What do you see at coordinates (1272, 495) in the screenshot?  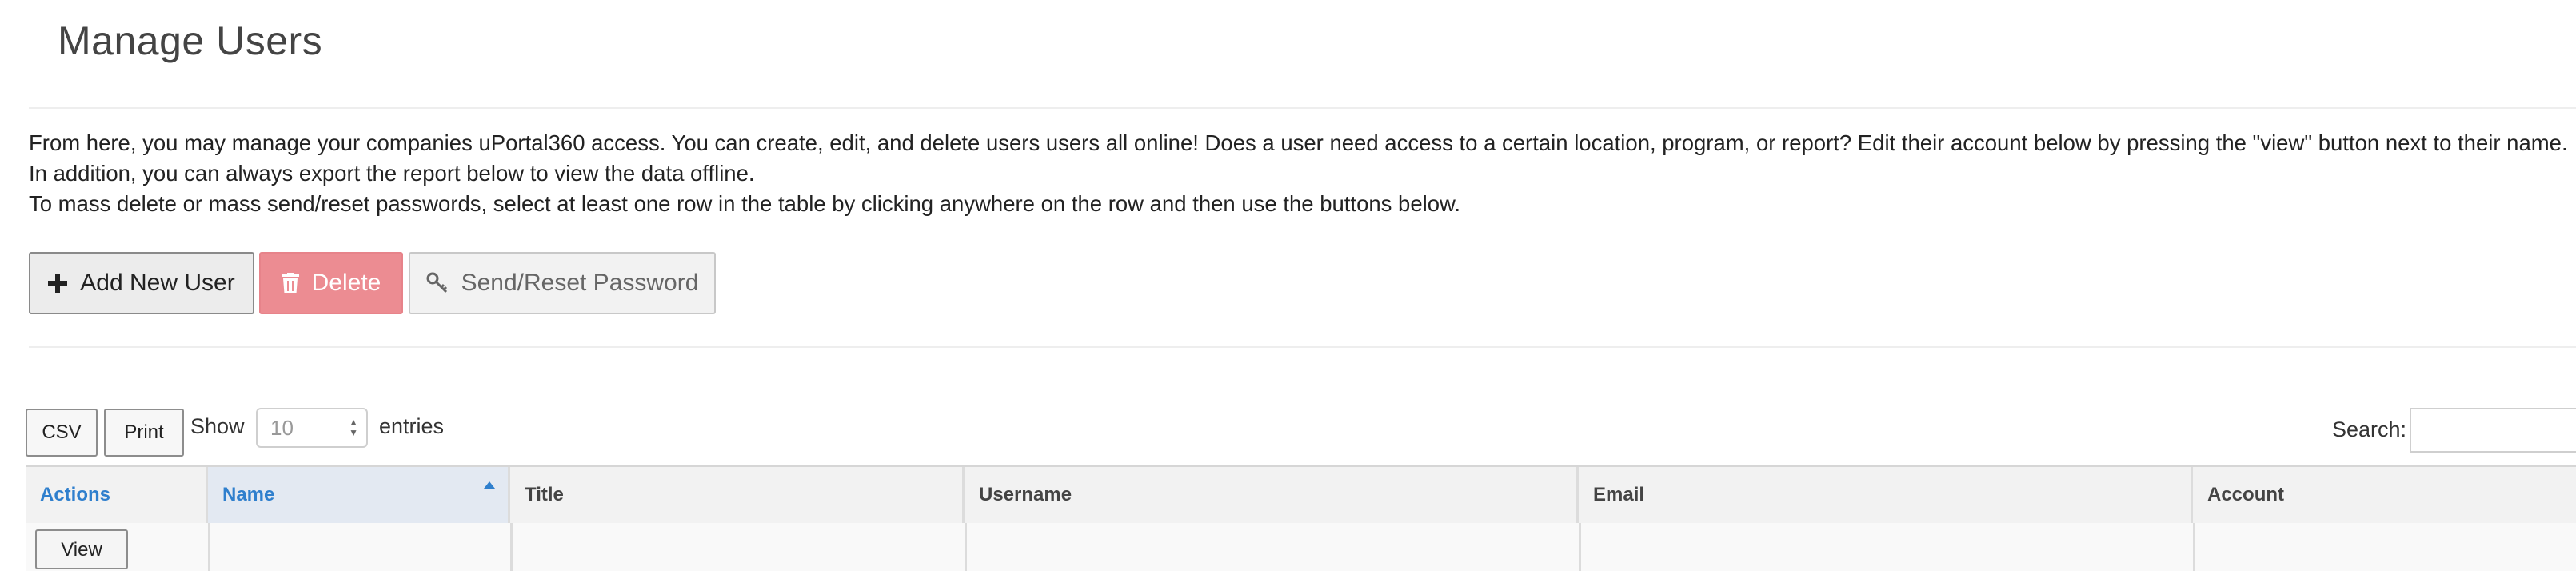 I see `column-header-username: Username` at bounding box center [1272, 495].